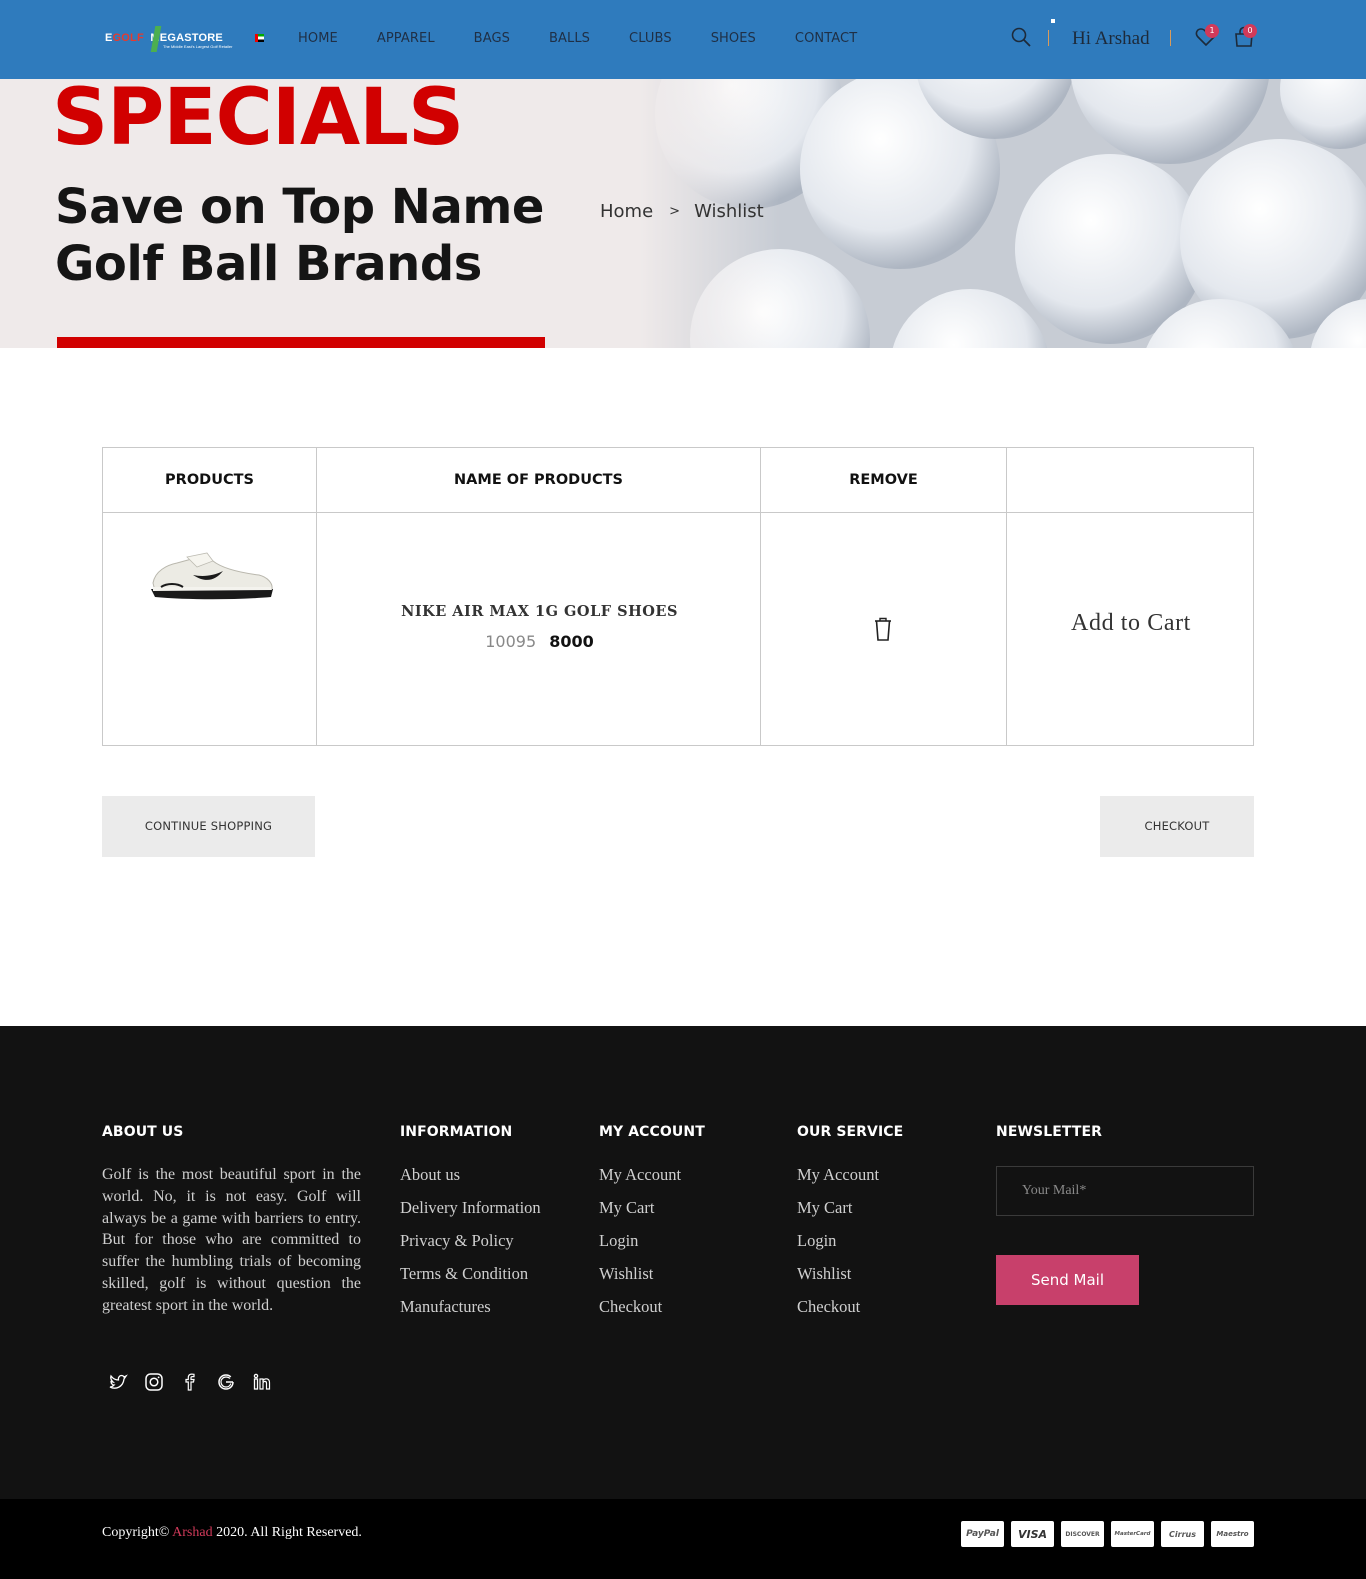 This screenshot has width=1366, height=1579. What do you see at coordinates (287, 1532) in the screenshot?
I see `copyright-suffix: 2020. All Right Reserved.` at bounding box center [287, 1532].